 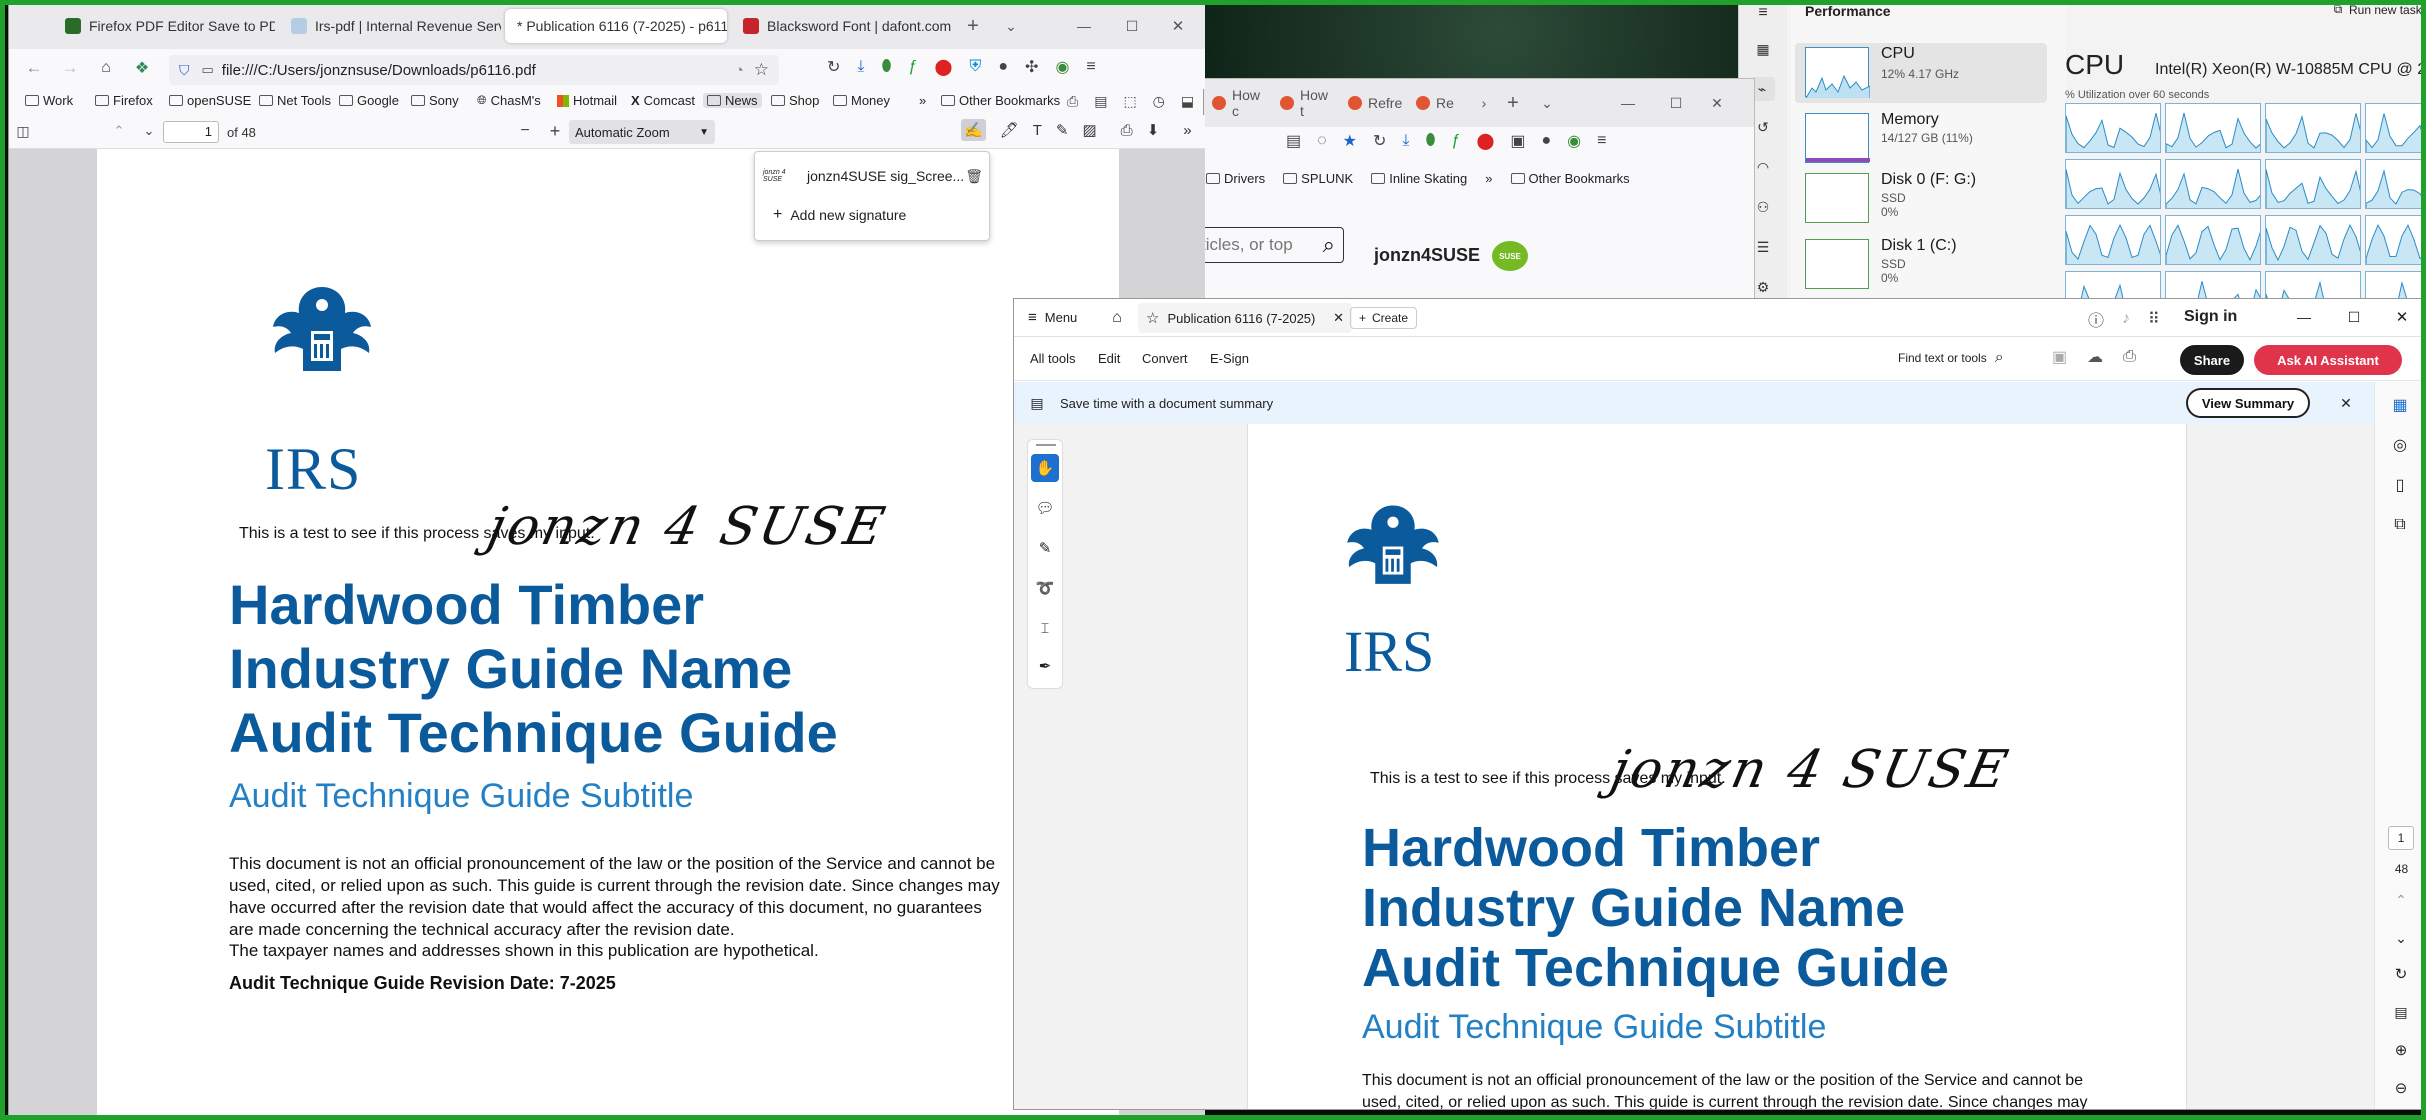 I want to click on history-icon: ◷, so click(x=1159, y=101).